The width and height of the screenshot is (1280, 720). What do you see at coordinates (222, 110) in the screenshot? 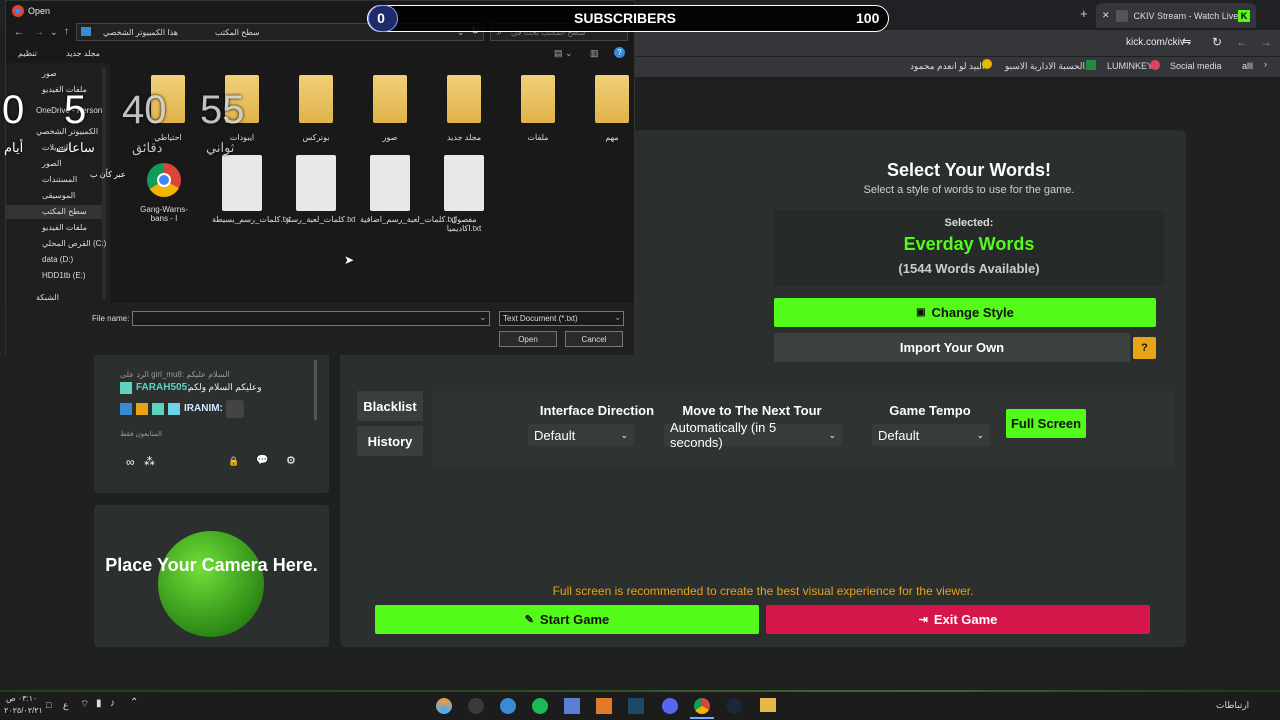
I see `countdown-seconds-value: 55` at bounding box center [222, 110].